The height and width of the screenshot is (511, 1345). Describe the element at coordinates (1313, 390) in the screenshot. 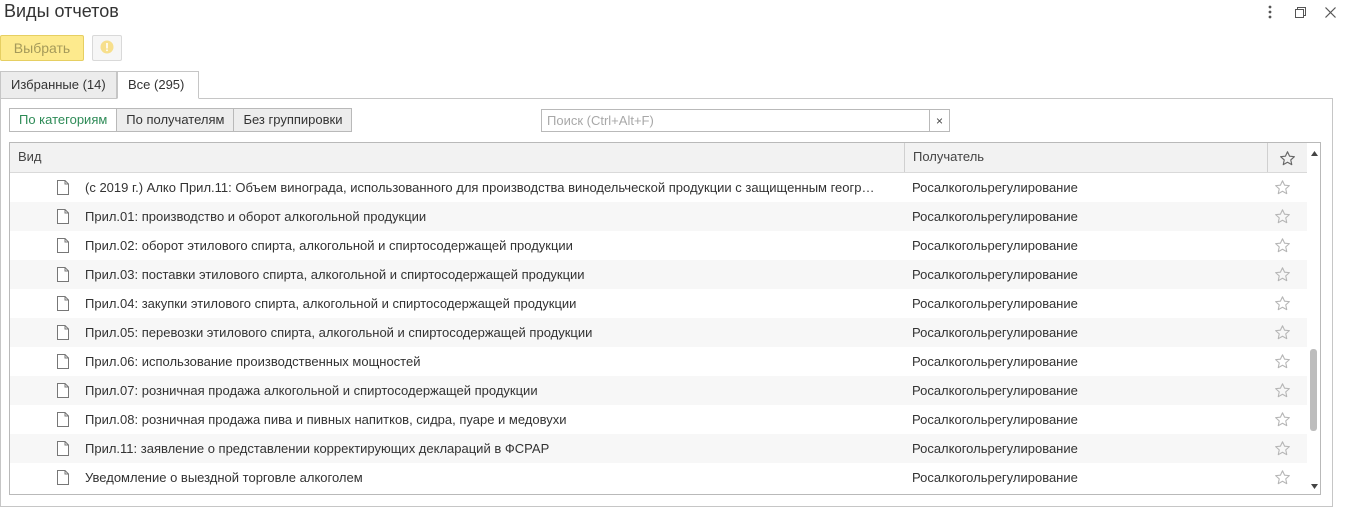

I see `scrollbar-thumb` at that location.